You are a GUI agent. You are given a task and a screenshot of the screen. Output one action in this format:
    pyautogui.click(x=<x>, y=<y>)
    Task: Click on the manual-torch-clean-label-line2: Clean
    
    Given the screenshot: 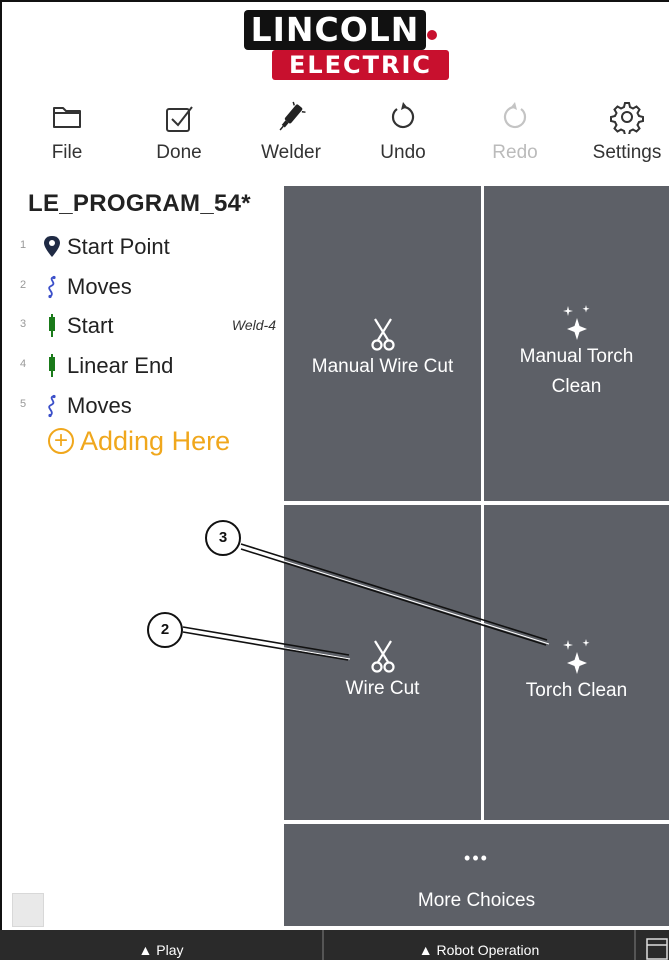 What is the action you would take?
    pyautogui.click(x=576, y=386)
    